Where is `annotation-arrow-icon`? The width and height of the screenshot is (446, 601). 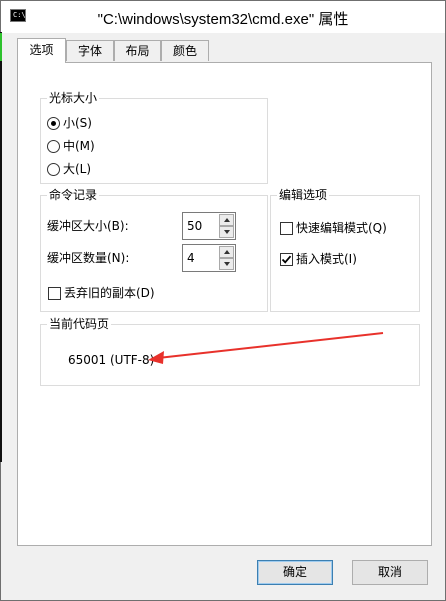 annotation-arrow-icon is located at coordinates (266, 348).